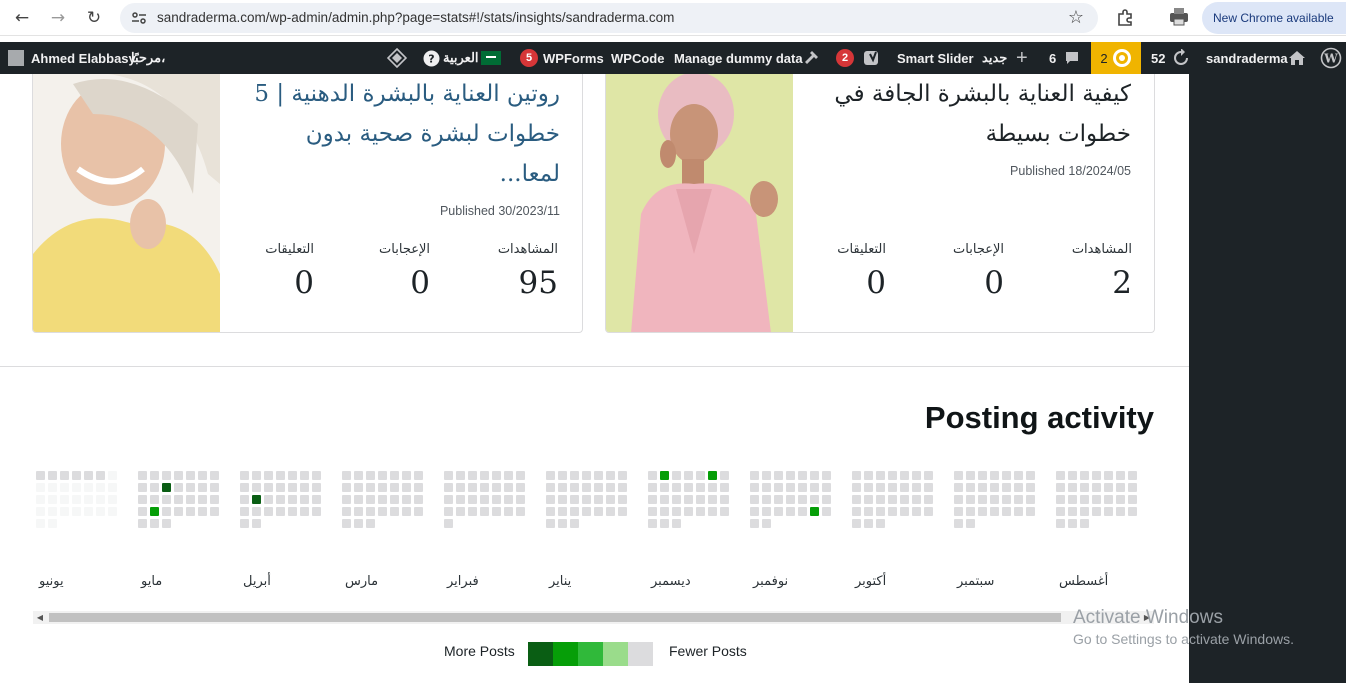  What do you see at coordinates (94, 18) in the screenshot?
I see `reload-icon: ↻` at bounding box center [94, 18].